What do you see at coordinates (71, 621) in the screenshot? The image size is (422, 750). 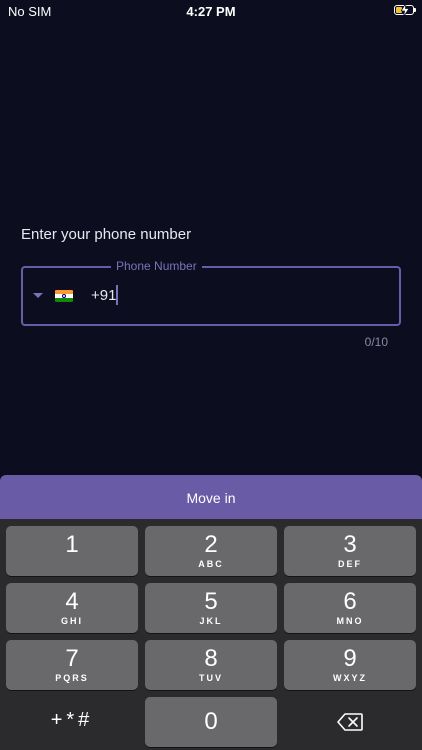 I see `key-letters: GHI` at bounding box center [71, 621].